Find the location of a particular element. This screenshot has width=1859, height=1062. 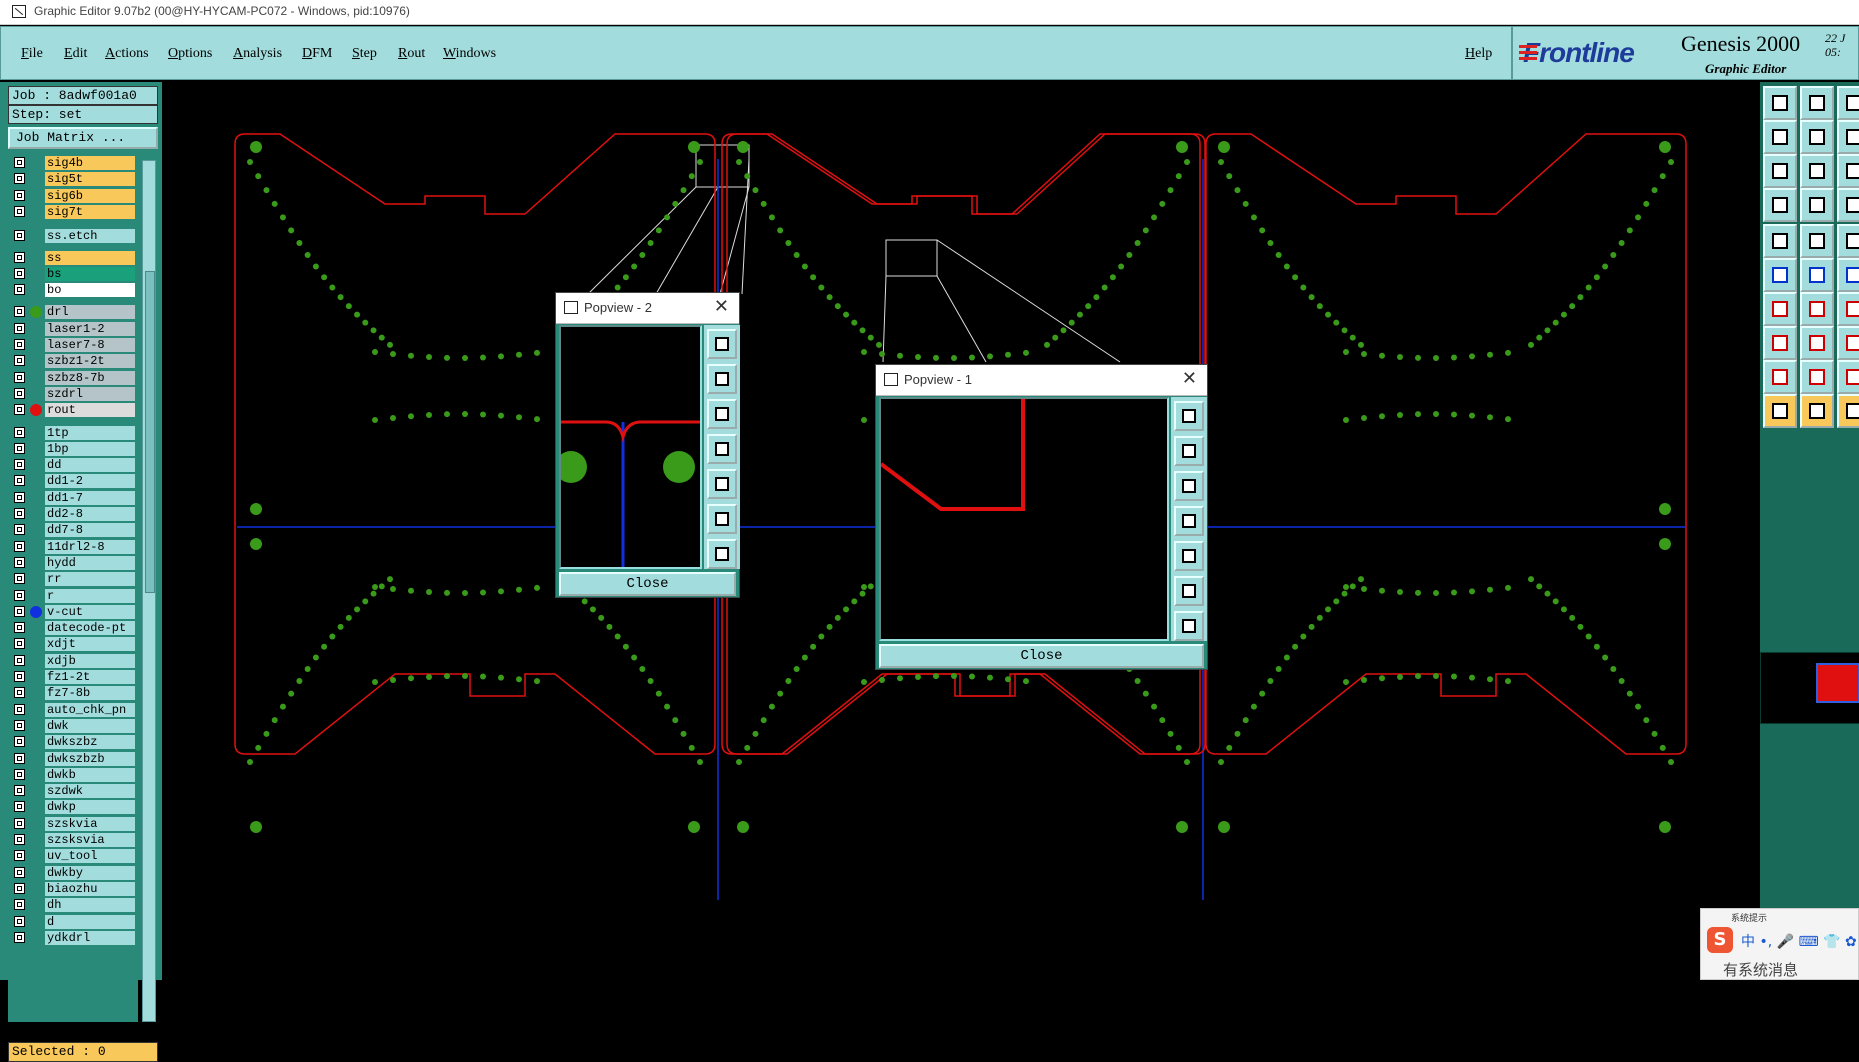

popview-2-close-button: Close is located at coordinates (647, 584).